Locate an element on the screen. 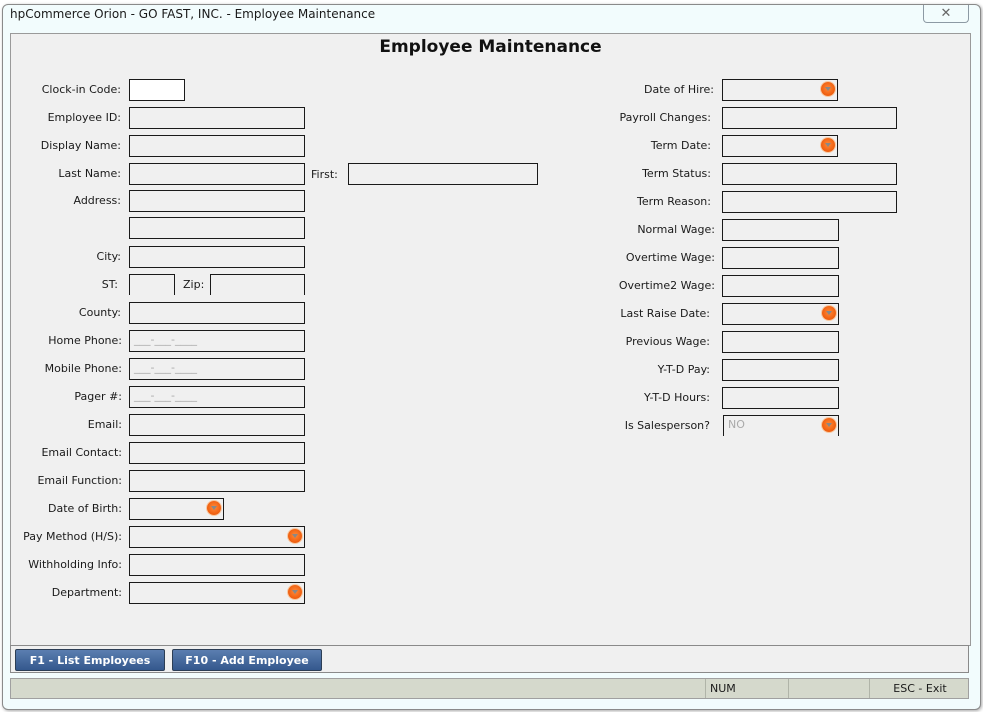 This screenshot has width=983, height=712. county-label: County: is located at coordinates (99, 312).